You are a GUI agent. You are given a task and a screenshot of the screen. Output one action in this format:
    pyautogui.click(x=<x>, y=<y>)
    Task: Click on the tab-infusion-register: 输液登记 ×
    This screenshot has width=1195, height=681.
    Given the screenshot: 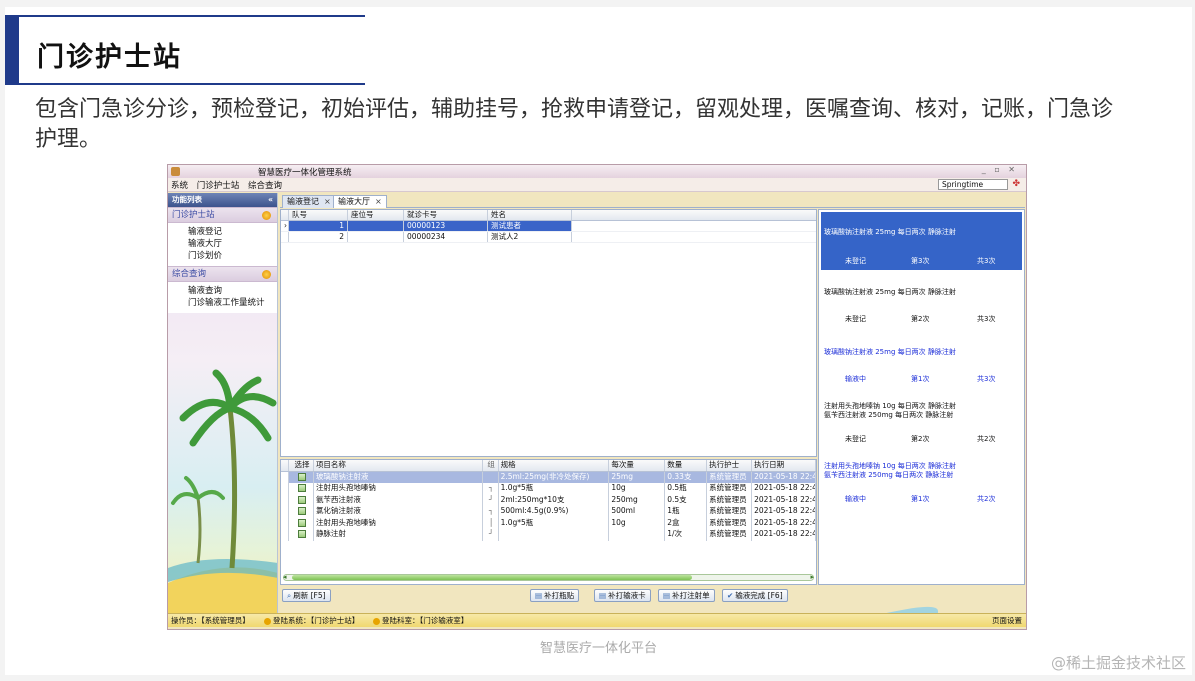 What is the action you would take?
    pyautogui.click(x=309, y=201)
    